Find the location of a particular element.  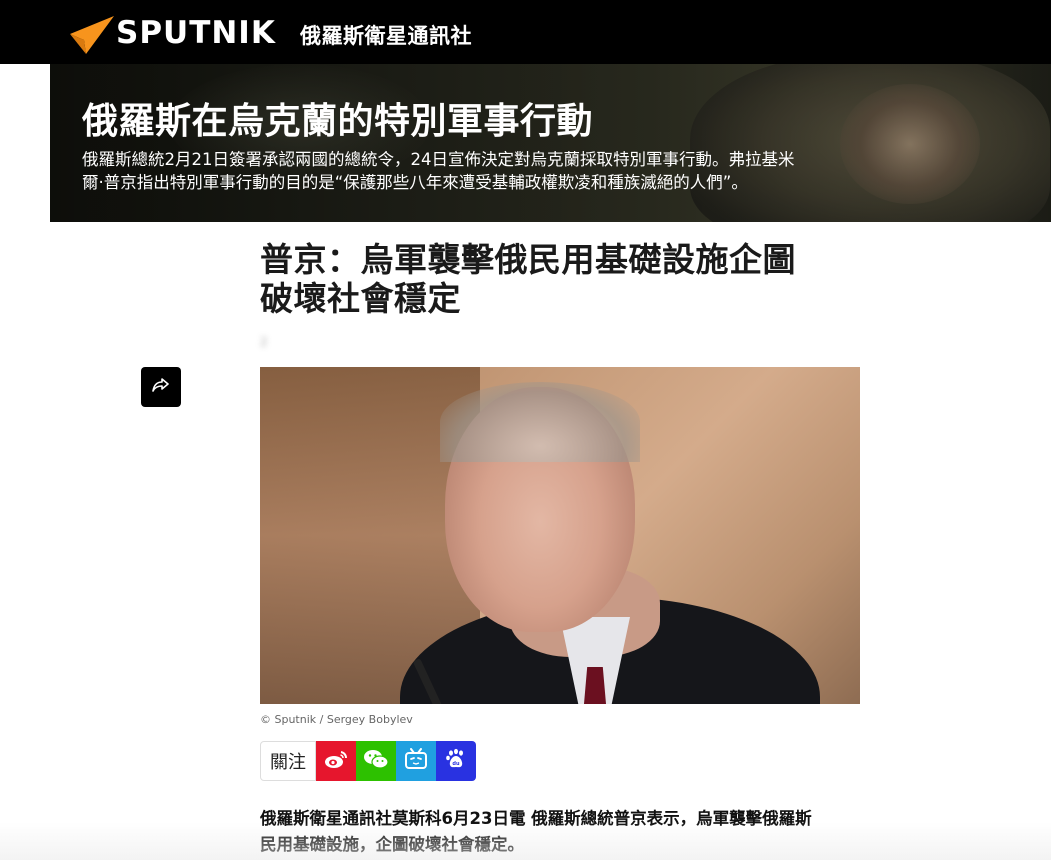

sputnik-logo: SPUTNIK is located at coordinates (172, 33).